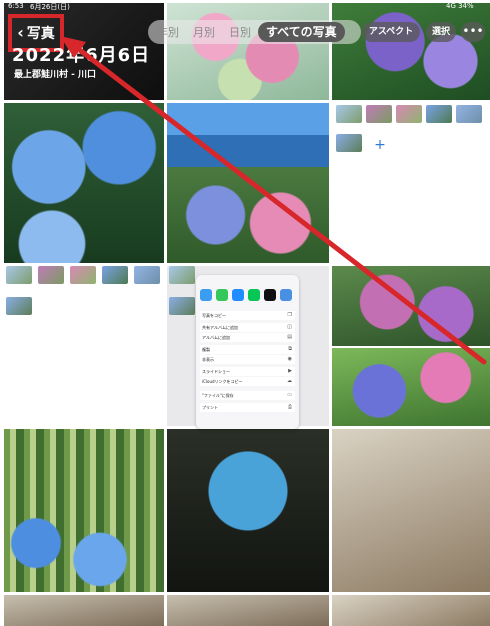 Image resolution: width=490 pixels, height=626 pixels. Describe the element at coordinates (247, 407) in the screenshot. I see `share-action-print: プリント ⎙` at that location.